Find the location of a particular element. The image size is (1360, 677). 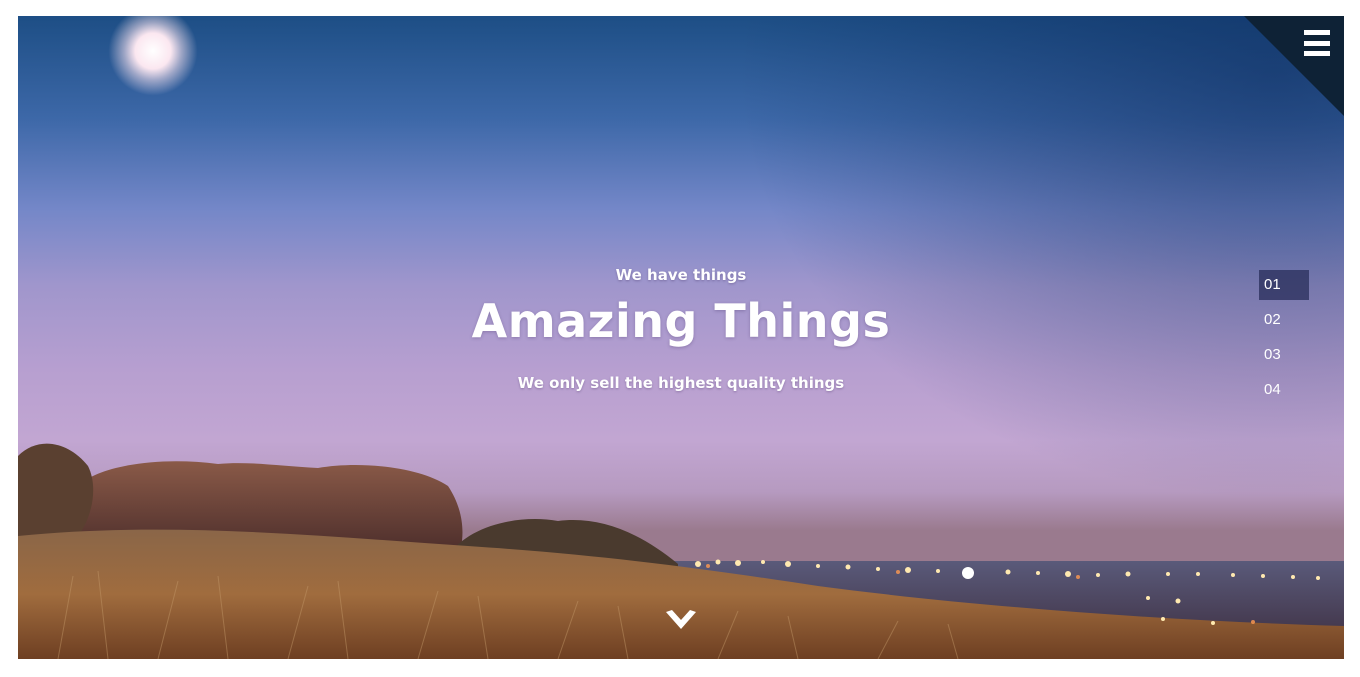

slide-nav: 01 02 03 04 is located at coordinates (1284, 340).